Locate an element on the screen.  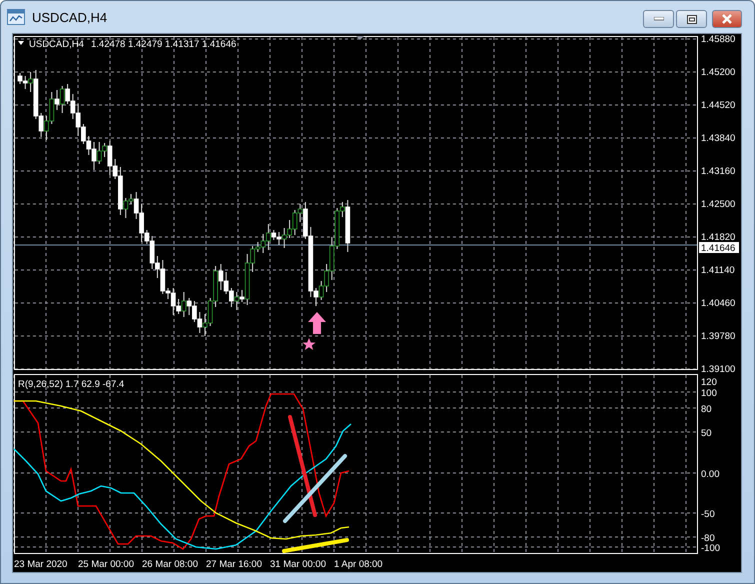
indicator-axis-label: 0.00 is located at coordinates (710, 474).